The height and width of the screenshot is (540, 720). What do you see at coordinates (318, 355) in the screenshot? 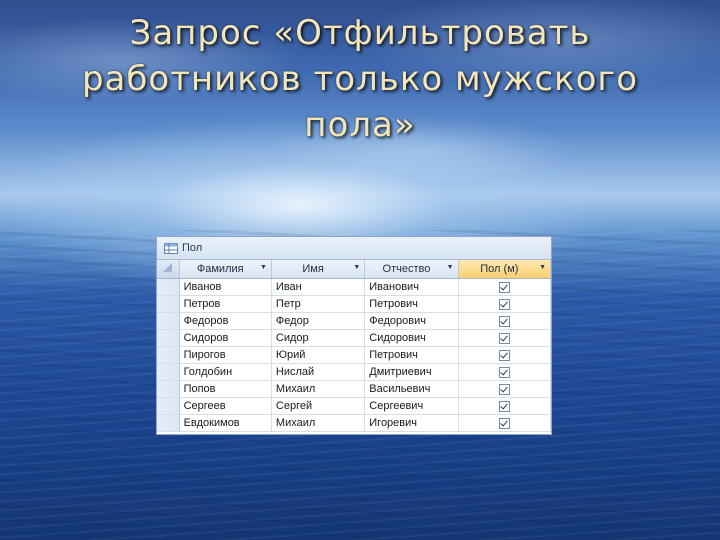
I see `cell-first-name: Юрий` at bounding box center [318, 355].